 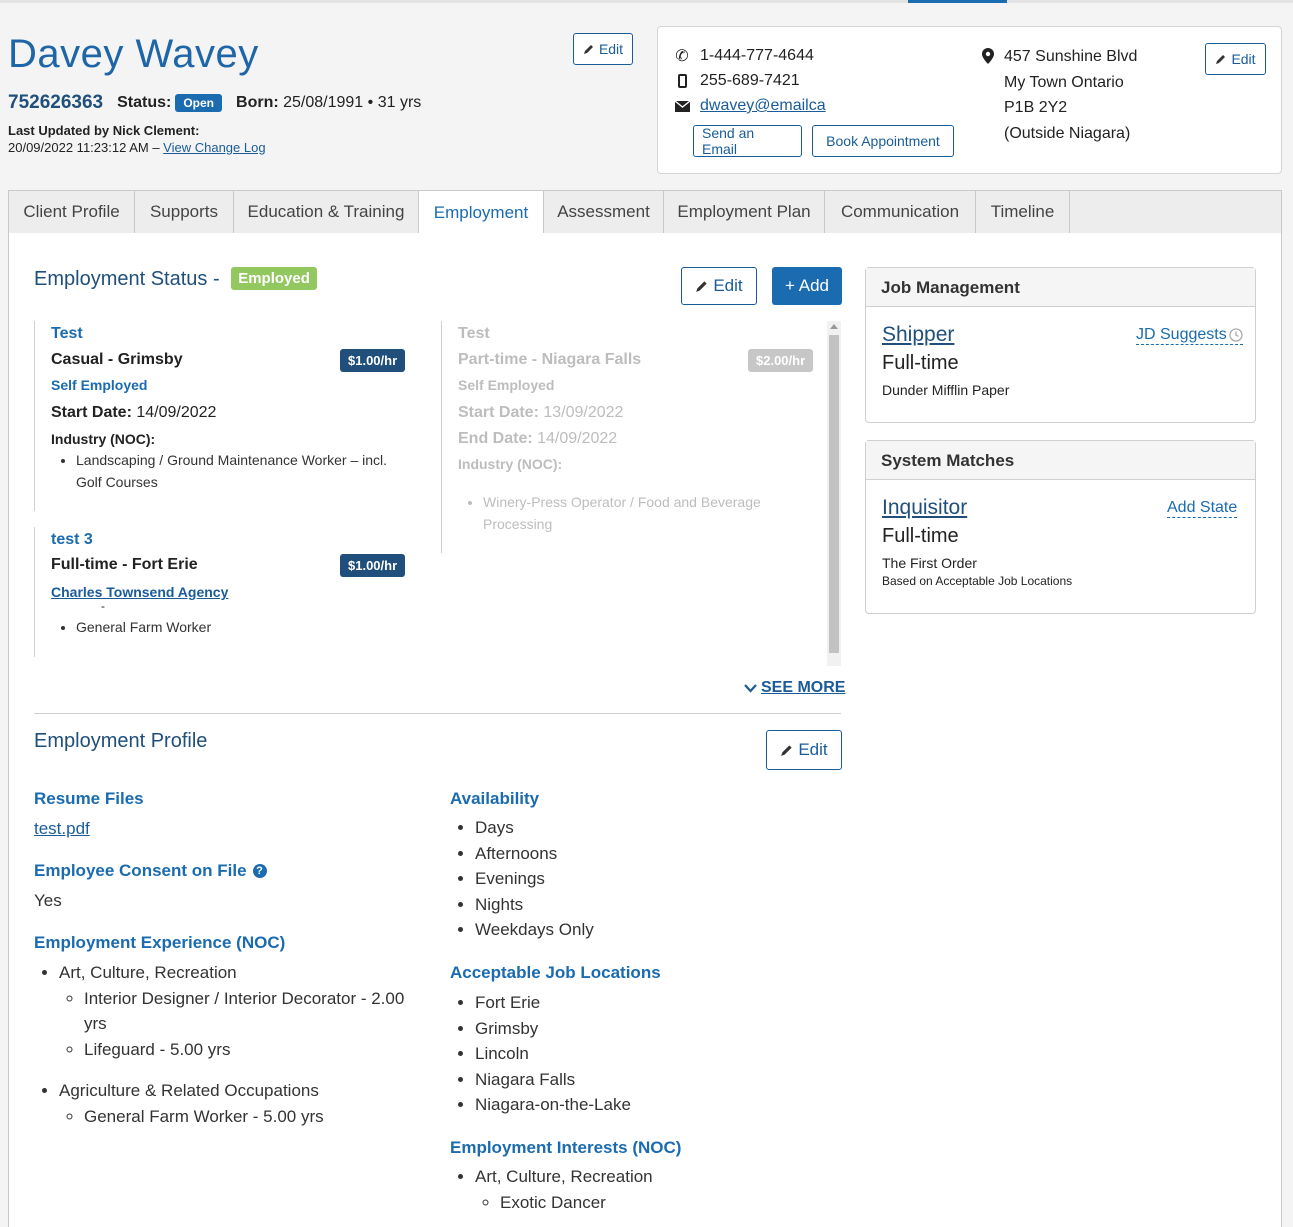 What do you see at coordinates (176, 412) in the screenshot?
I see `start-date-value: 14/09/2022` at bounding box center [176, 412].